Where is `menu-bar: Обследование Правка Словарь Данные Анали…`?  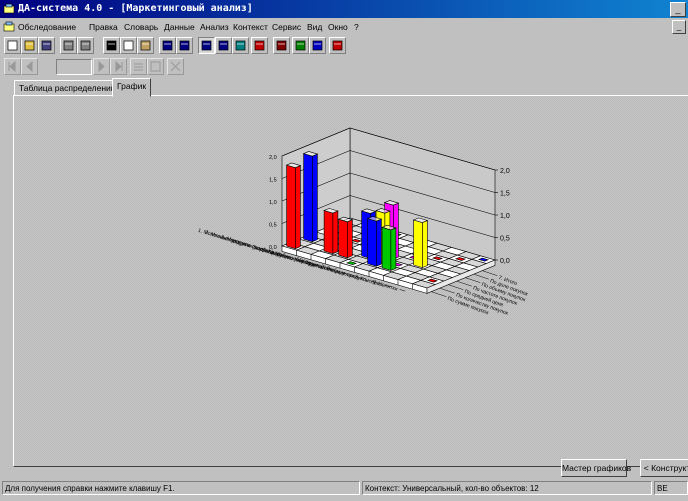 menu-bar: Обследование Правка Словарь Данные Анали… is located at coordinates (344, 27).